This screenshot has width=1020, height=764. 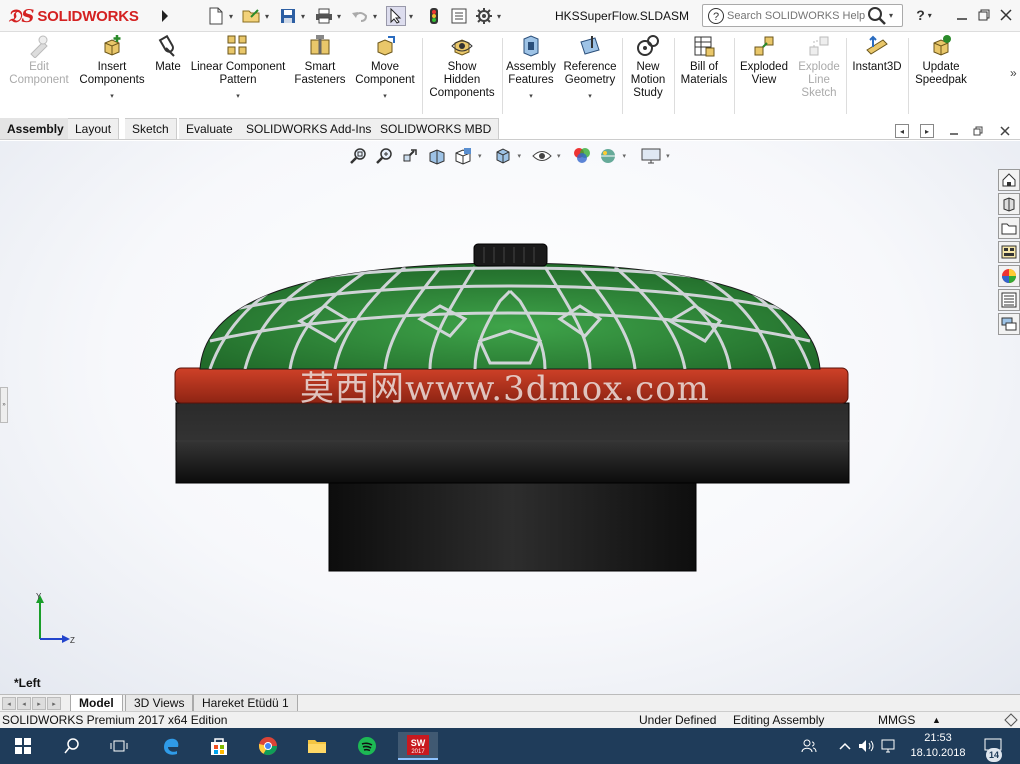 I want to click on viewport-minimize-icon, so click(x=954, y=131).